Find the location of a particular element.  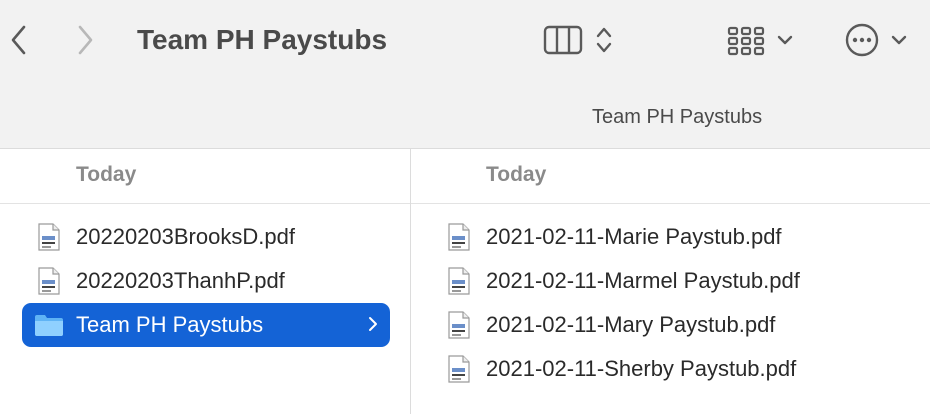

folder-icon is located at coordinates (49, 325).